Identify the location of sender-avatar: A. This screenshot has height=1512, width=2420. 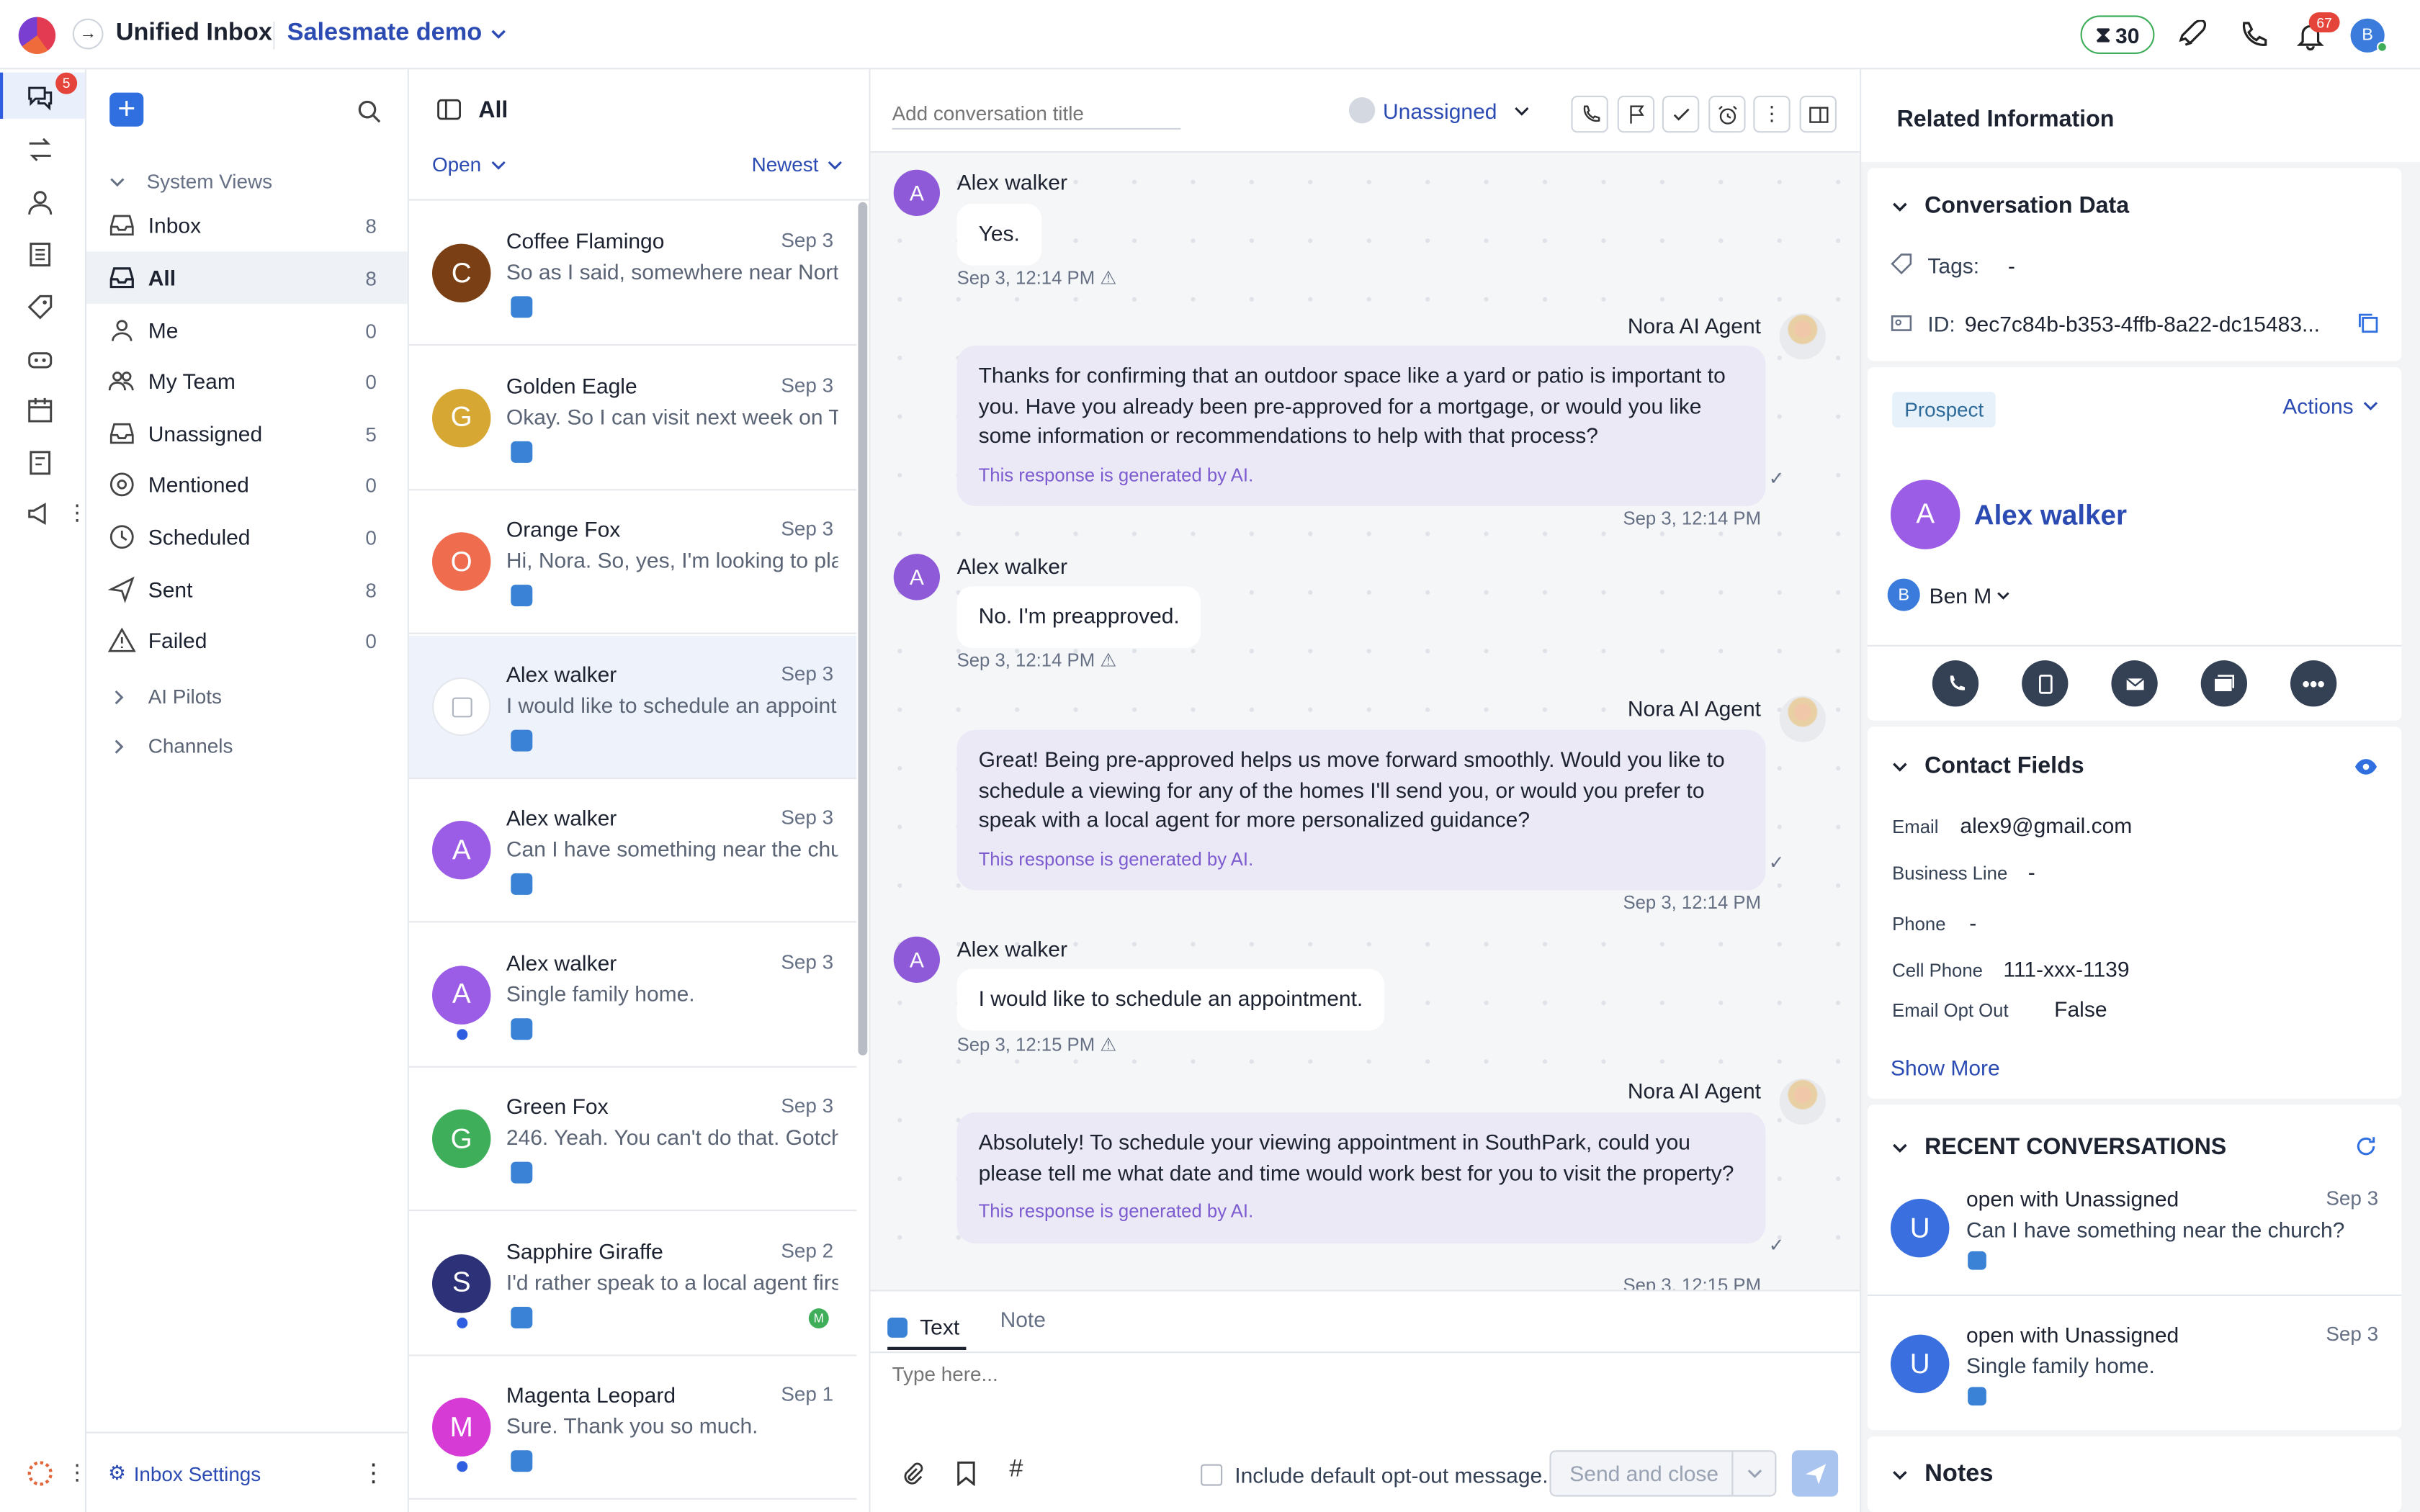
(917, 577).